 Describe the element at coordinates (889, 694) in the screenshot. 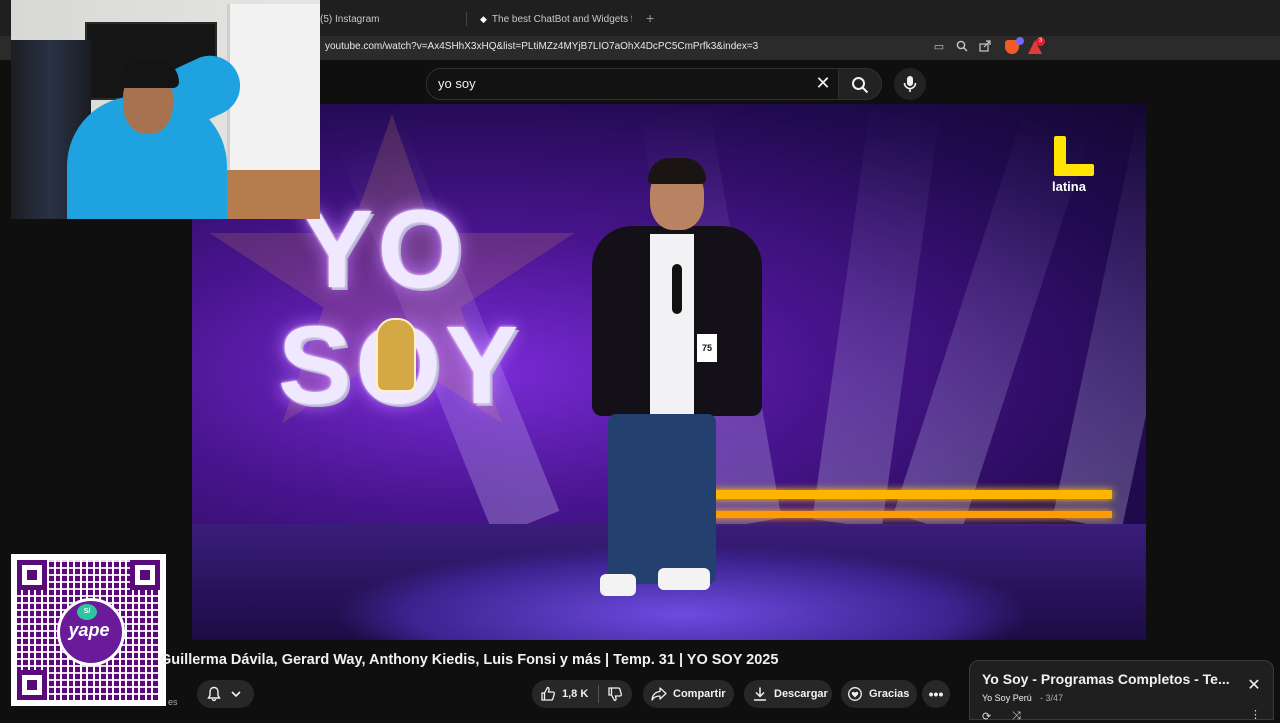

I see `thanks-label: Gracias` at that location.